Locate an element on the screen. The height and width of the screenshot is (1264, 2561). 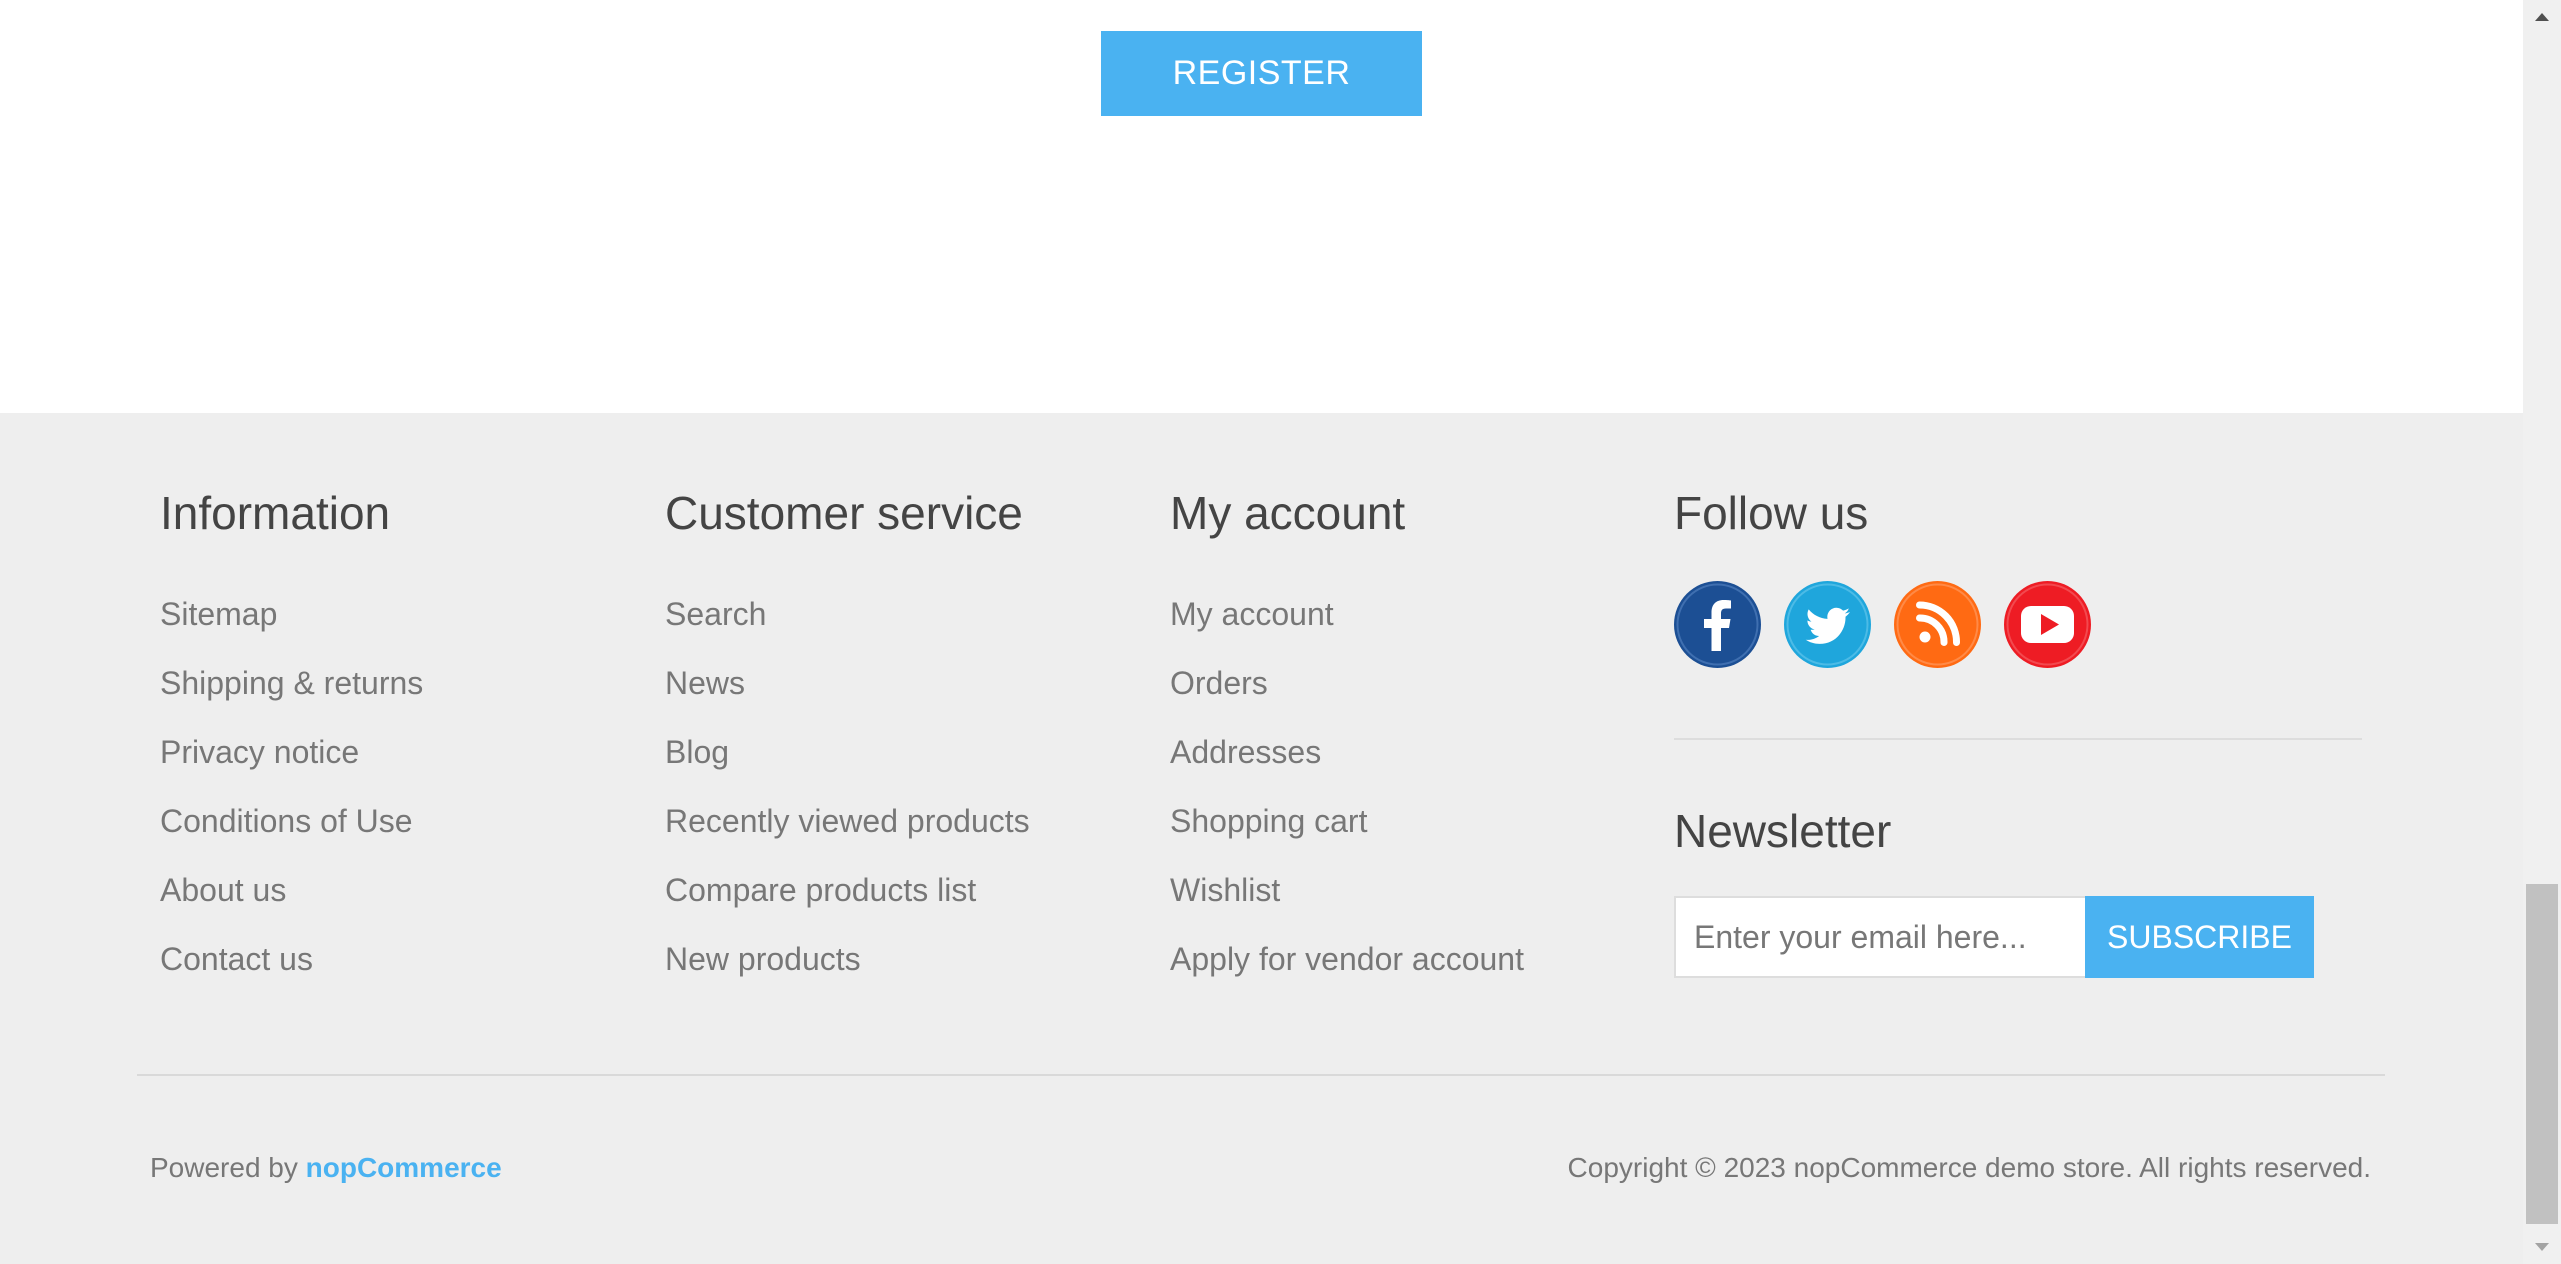
youtube-icon-graphic is located at coordinates (2047, 624).